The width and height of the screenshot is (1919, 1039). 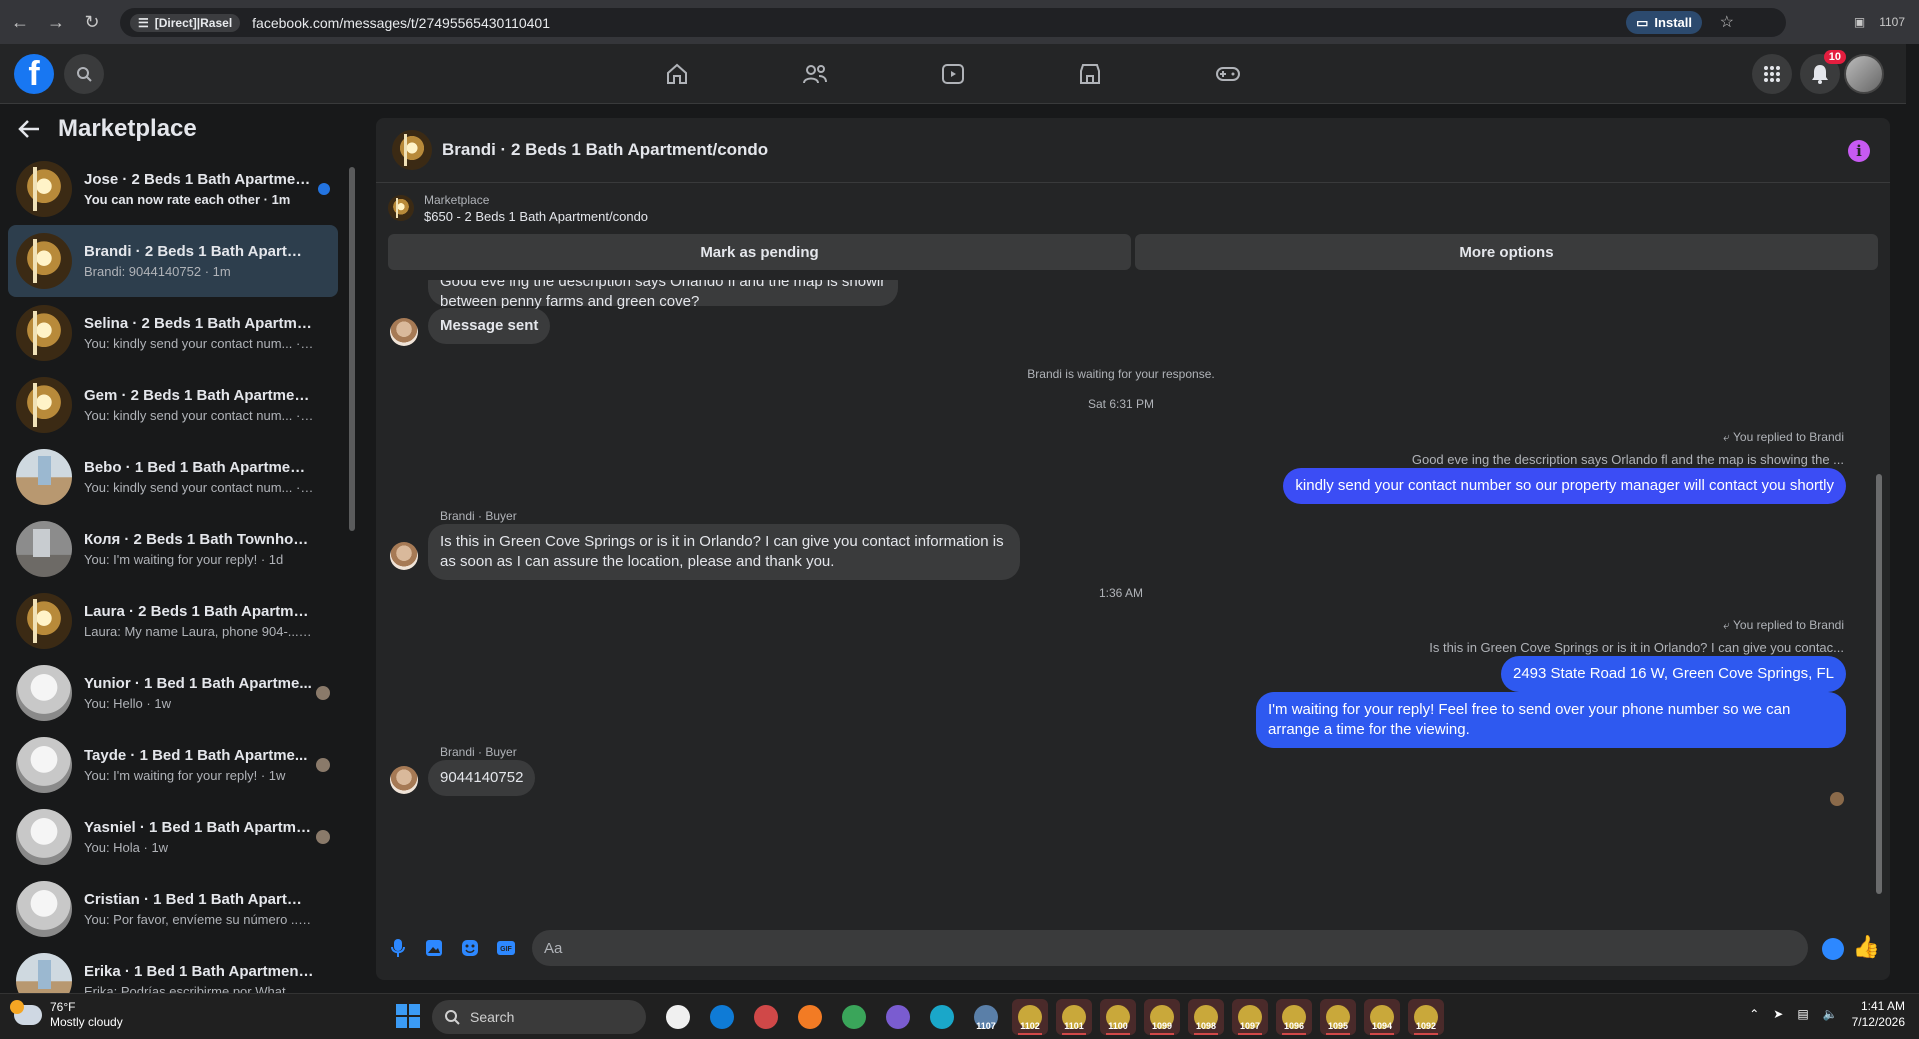 I want to click on tray-chevron-icon: ⌃, so click(x=1754, y=1014).